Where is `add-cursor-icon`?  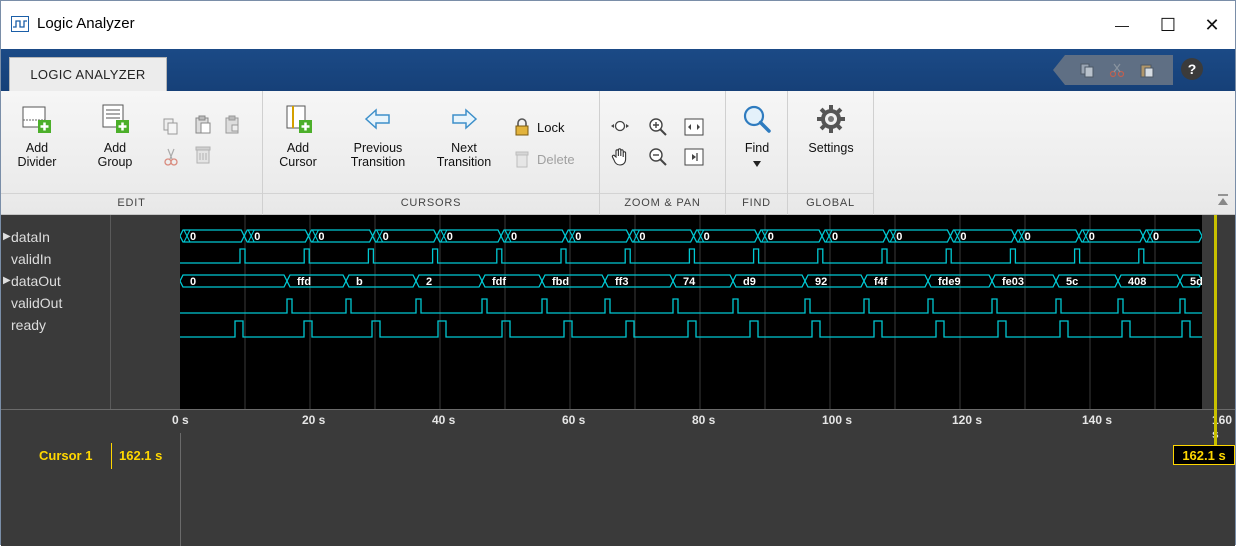
add-cursor-icon is located at coordinates (299, 119).